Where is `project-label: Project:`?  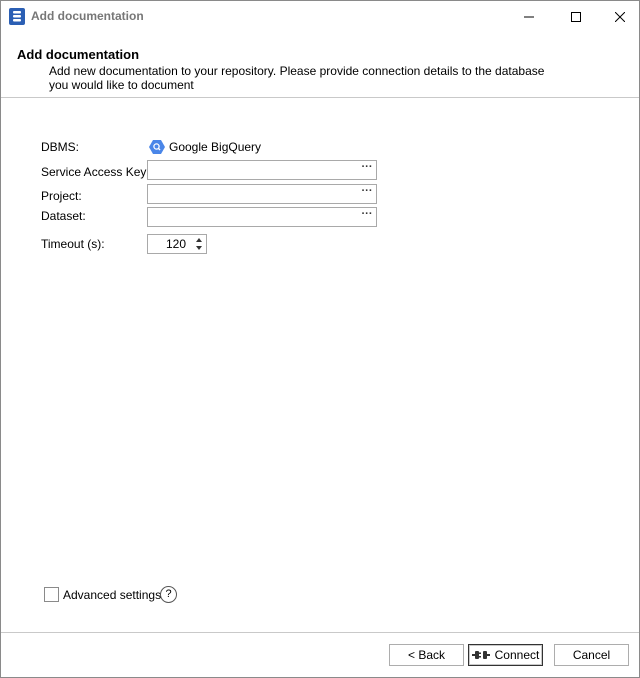 project-label: Project: is located at coordinates (61, 196).